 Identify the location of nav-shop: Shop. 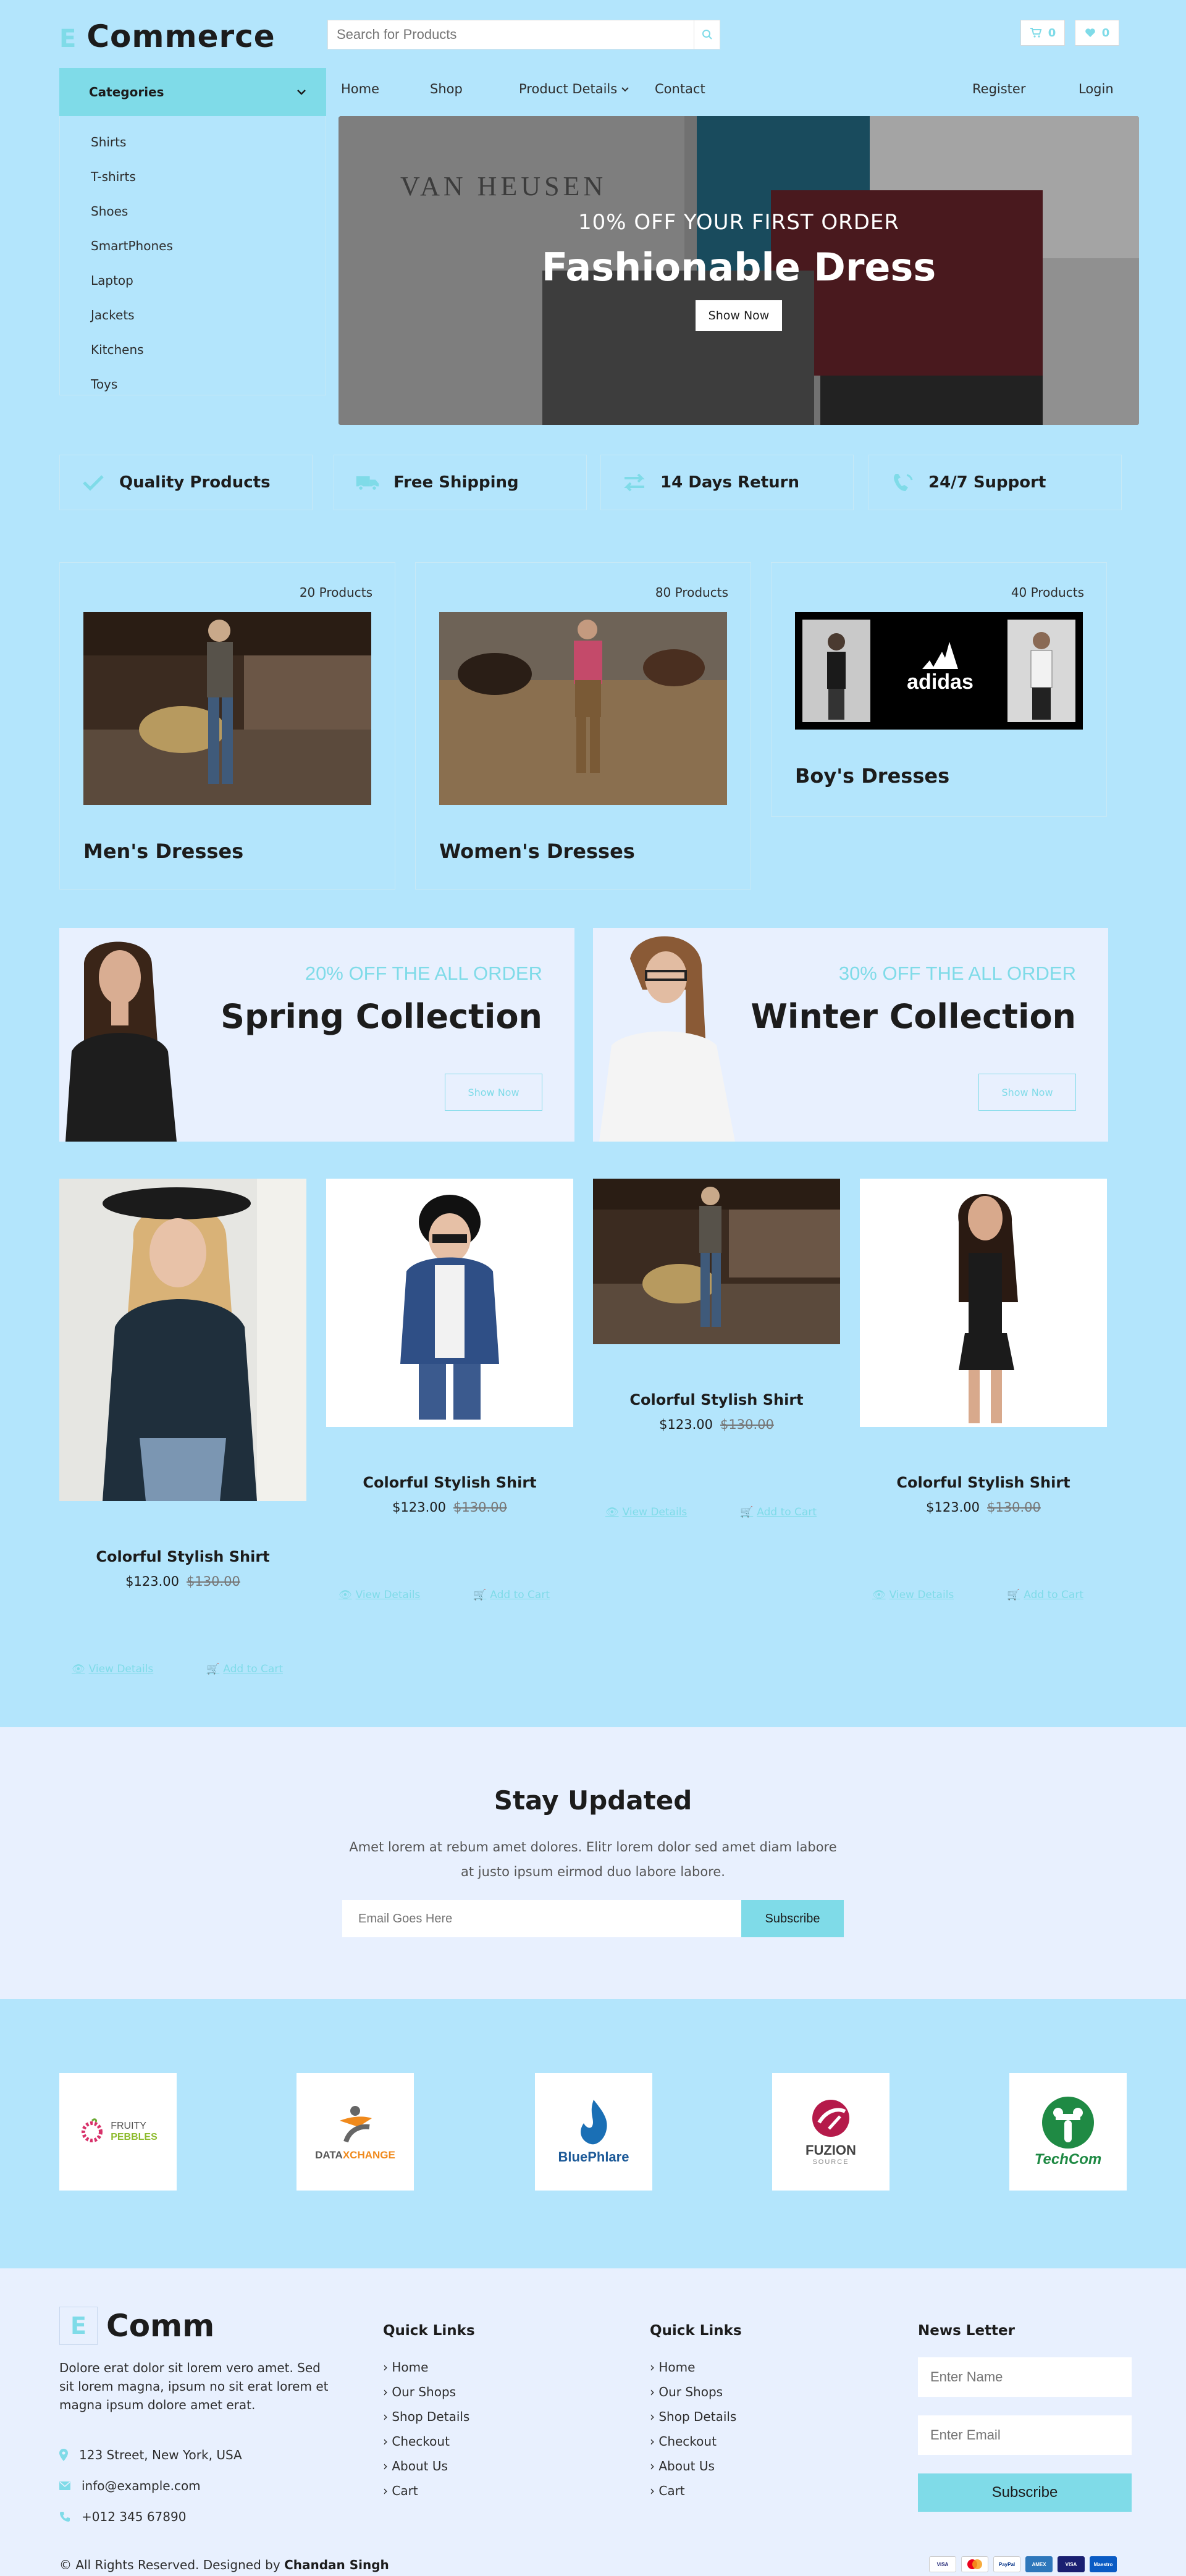
(446, 89).